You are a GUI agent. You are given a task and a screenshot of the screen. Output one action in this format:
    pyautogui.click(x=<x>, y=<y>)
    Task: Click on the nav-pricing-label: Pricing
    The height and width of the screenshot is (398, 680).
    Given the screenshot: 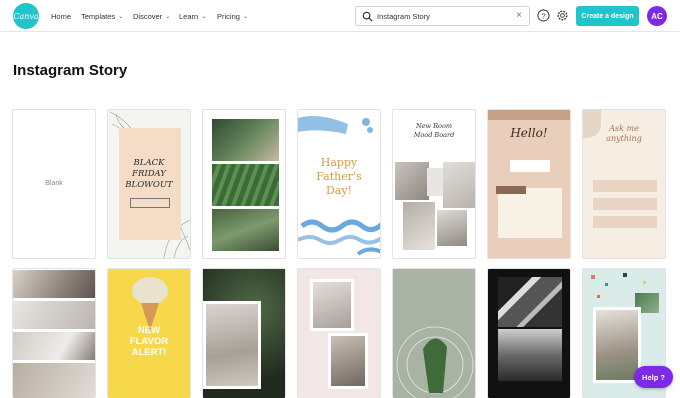 What is the action you would take?
    pyautogui.click(x=228, y=16)
    